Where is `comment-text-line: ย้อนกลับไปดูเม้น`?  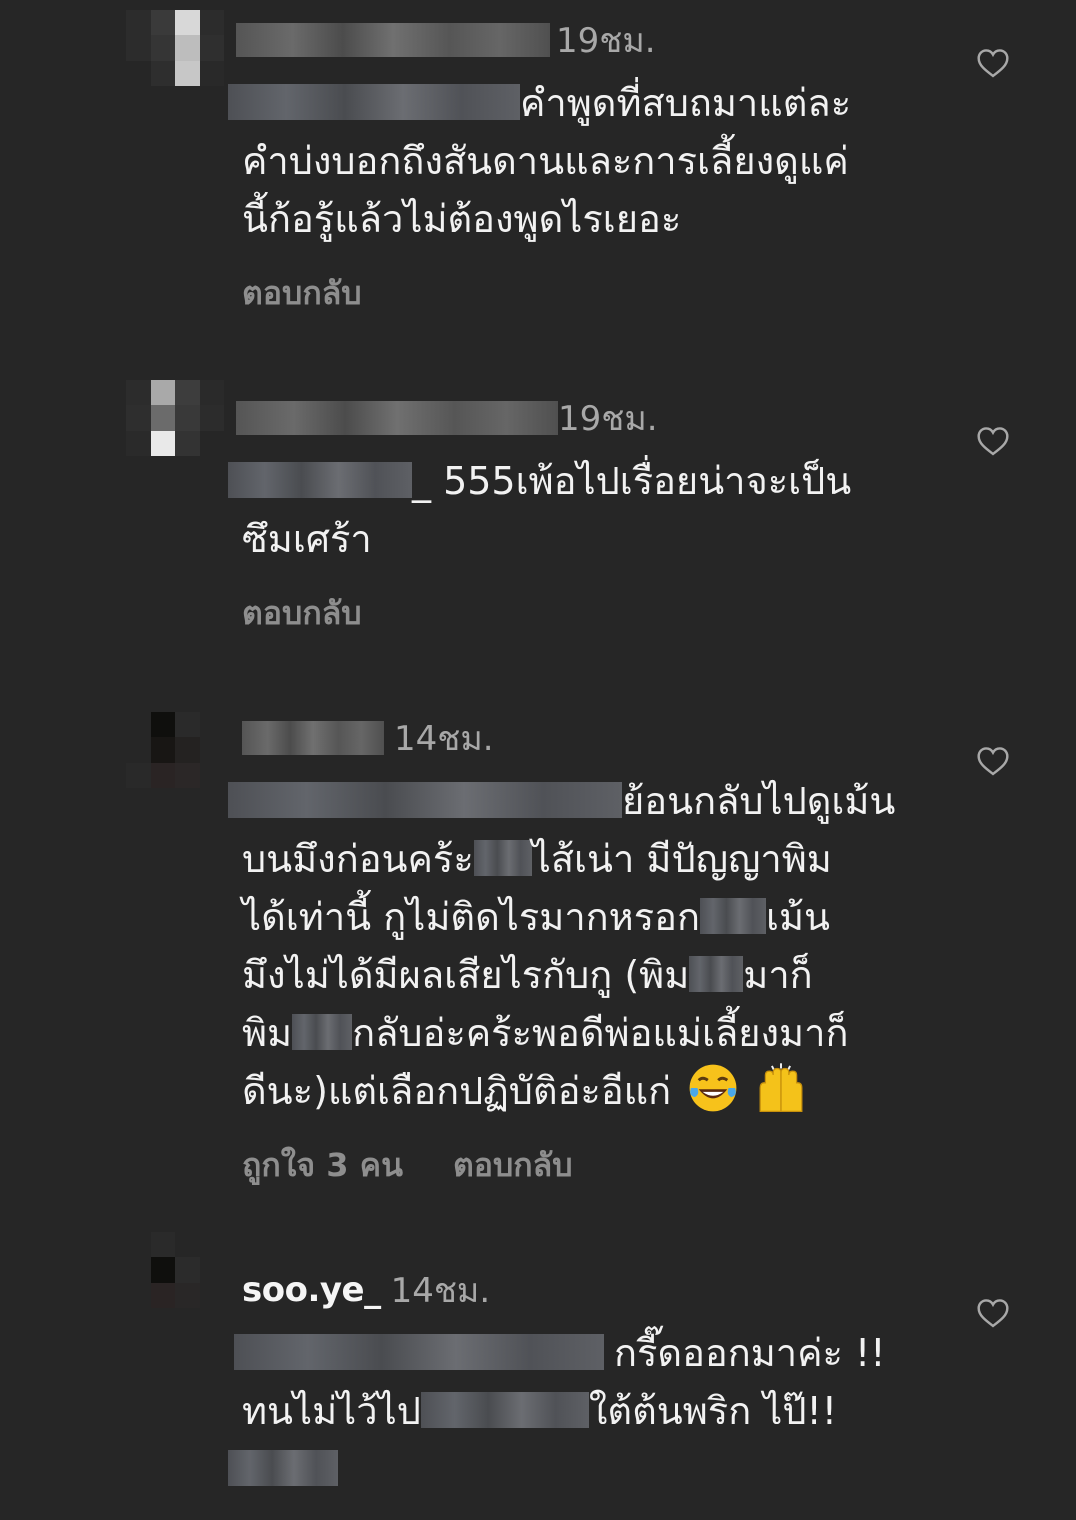
comment-text-line: ย้อนกลับไปดูเม้น is located at coordinates (759, 801).